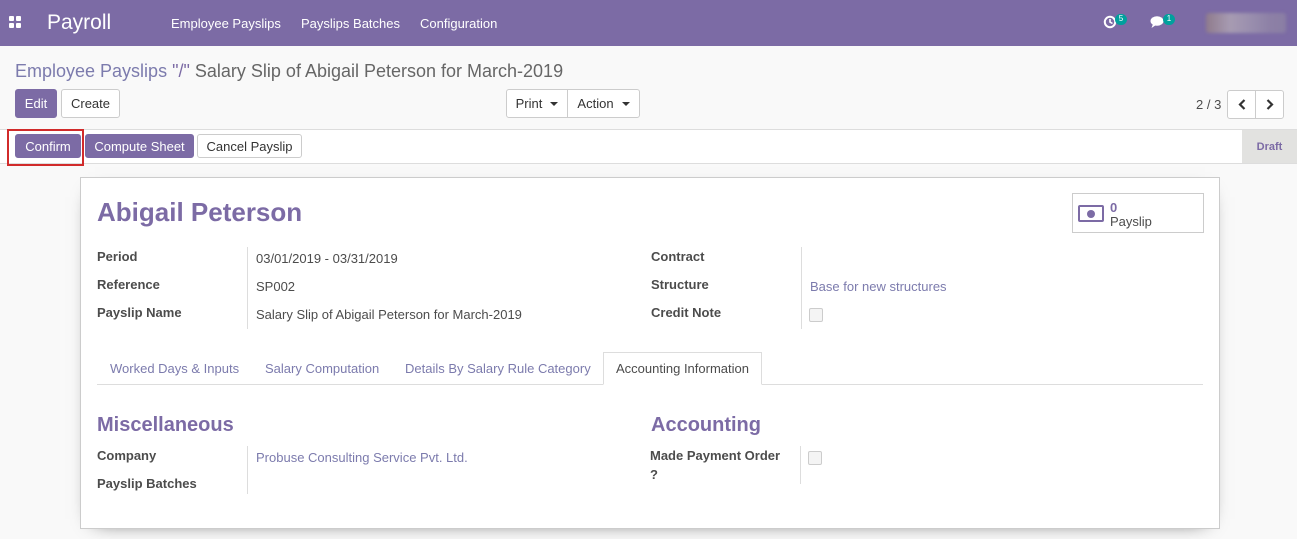 This screenshot has height=539, width=1297. What do you see at coordinates (226, 23) in the screenshot?
I see `menu-employee-payslips: Employee Payslips` at bounding box center [226, 23].